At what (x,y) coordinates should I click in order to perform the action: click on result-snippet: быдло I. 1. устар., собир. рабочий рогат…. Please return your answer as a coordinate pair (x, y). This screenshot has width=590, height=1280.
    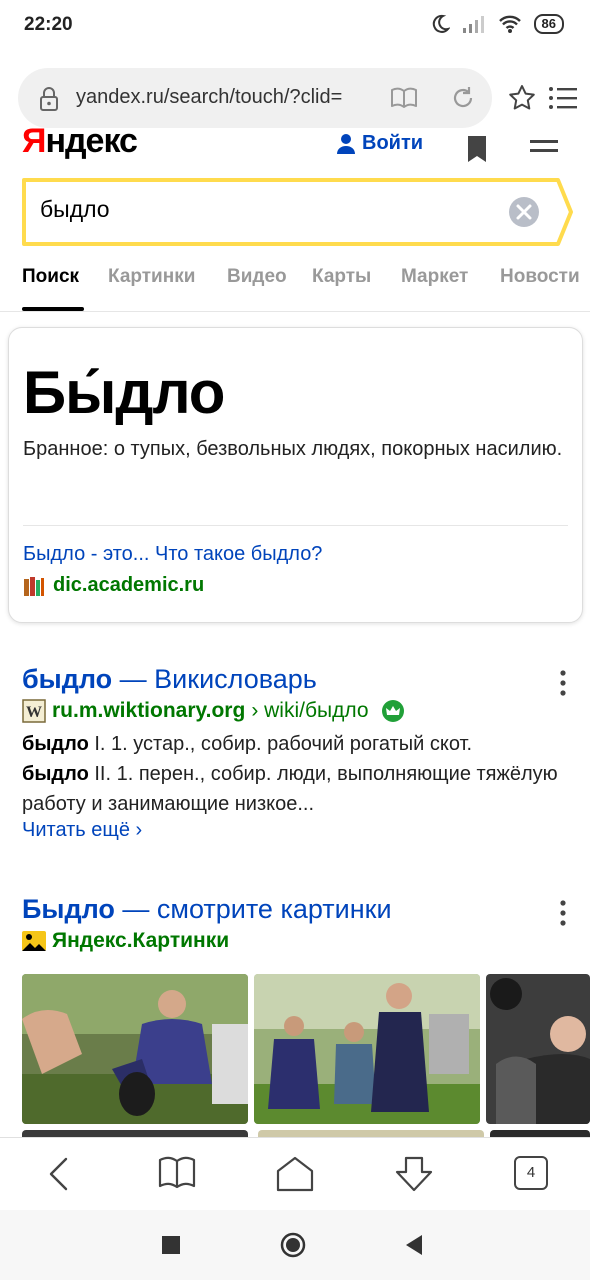
    Looking at the image, I should click on (290, 774).